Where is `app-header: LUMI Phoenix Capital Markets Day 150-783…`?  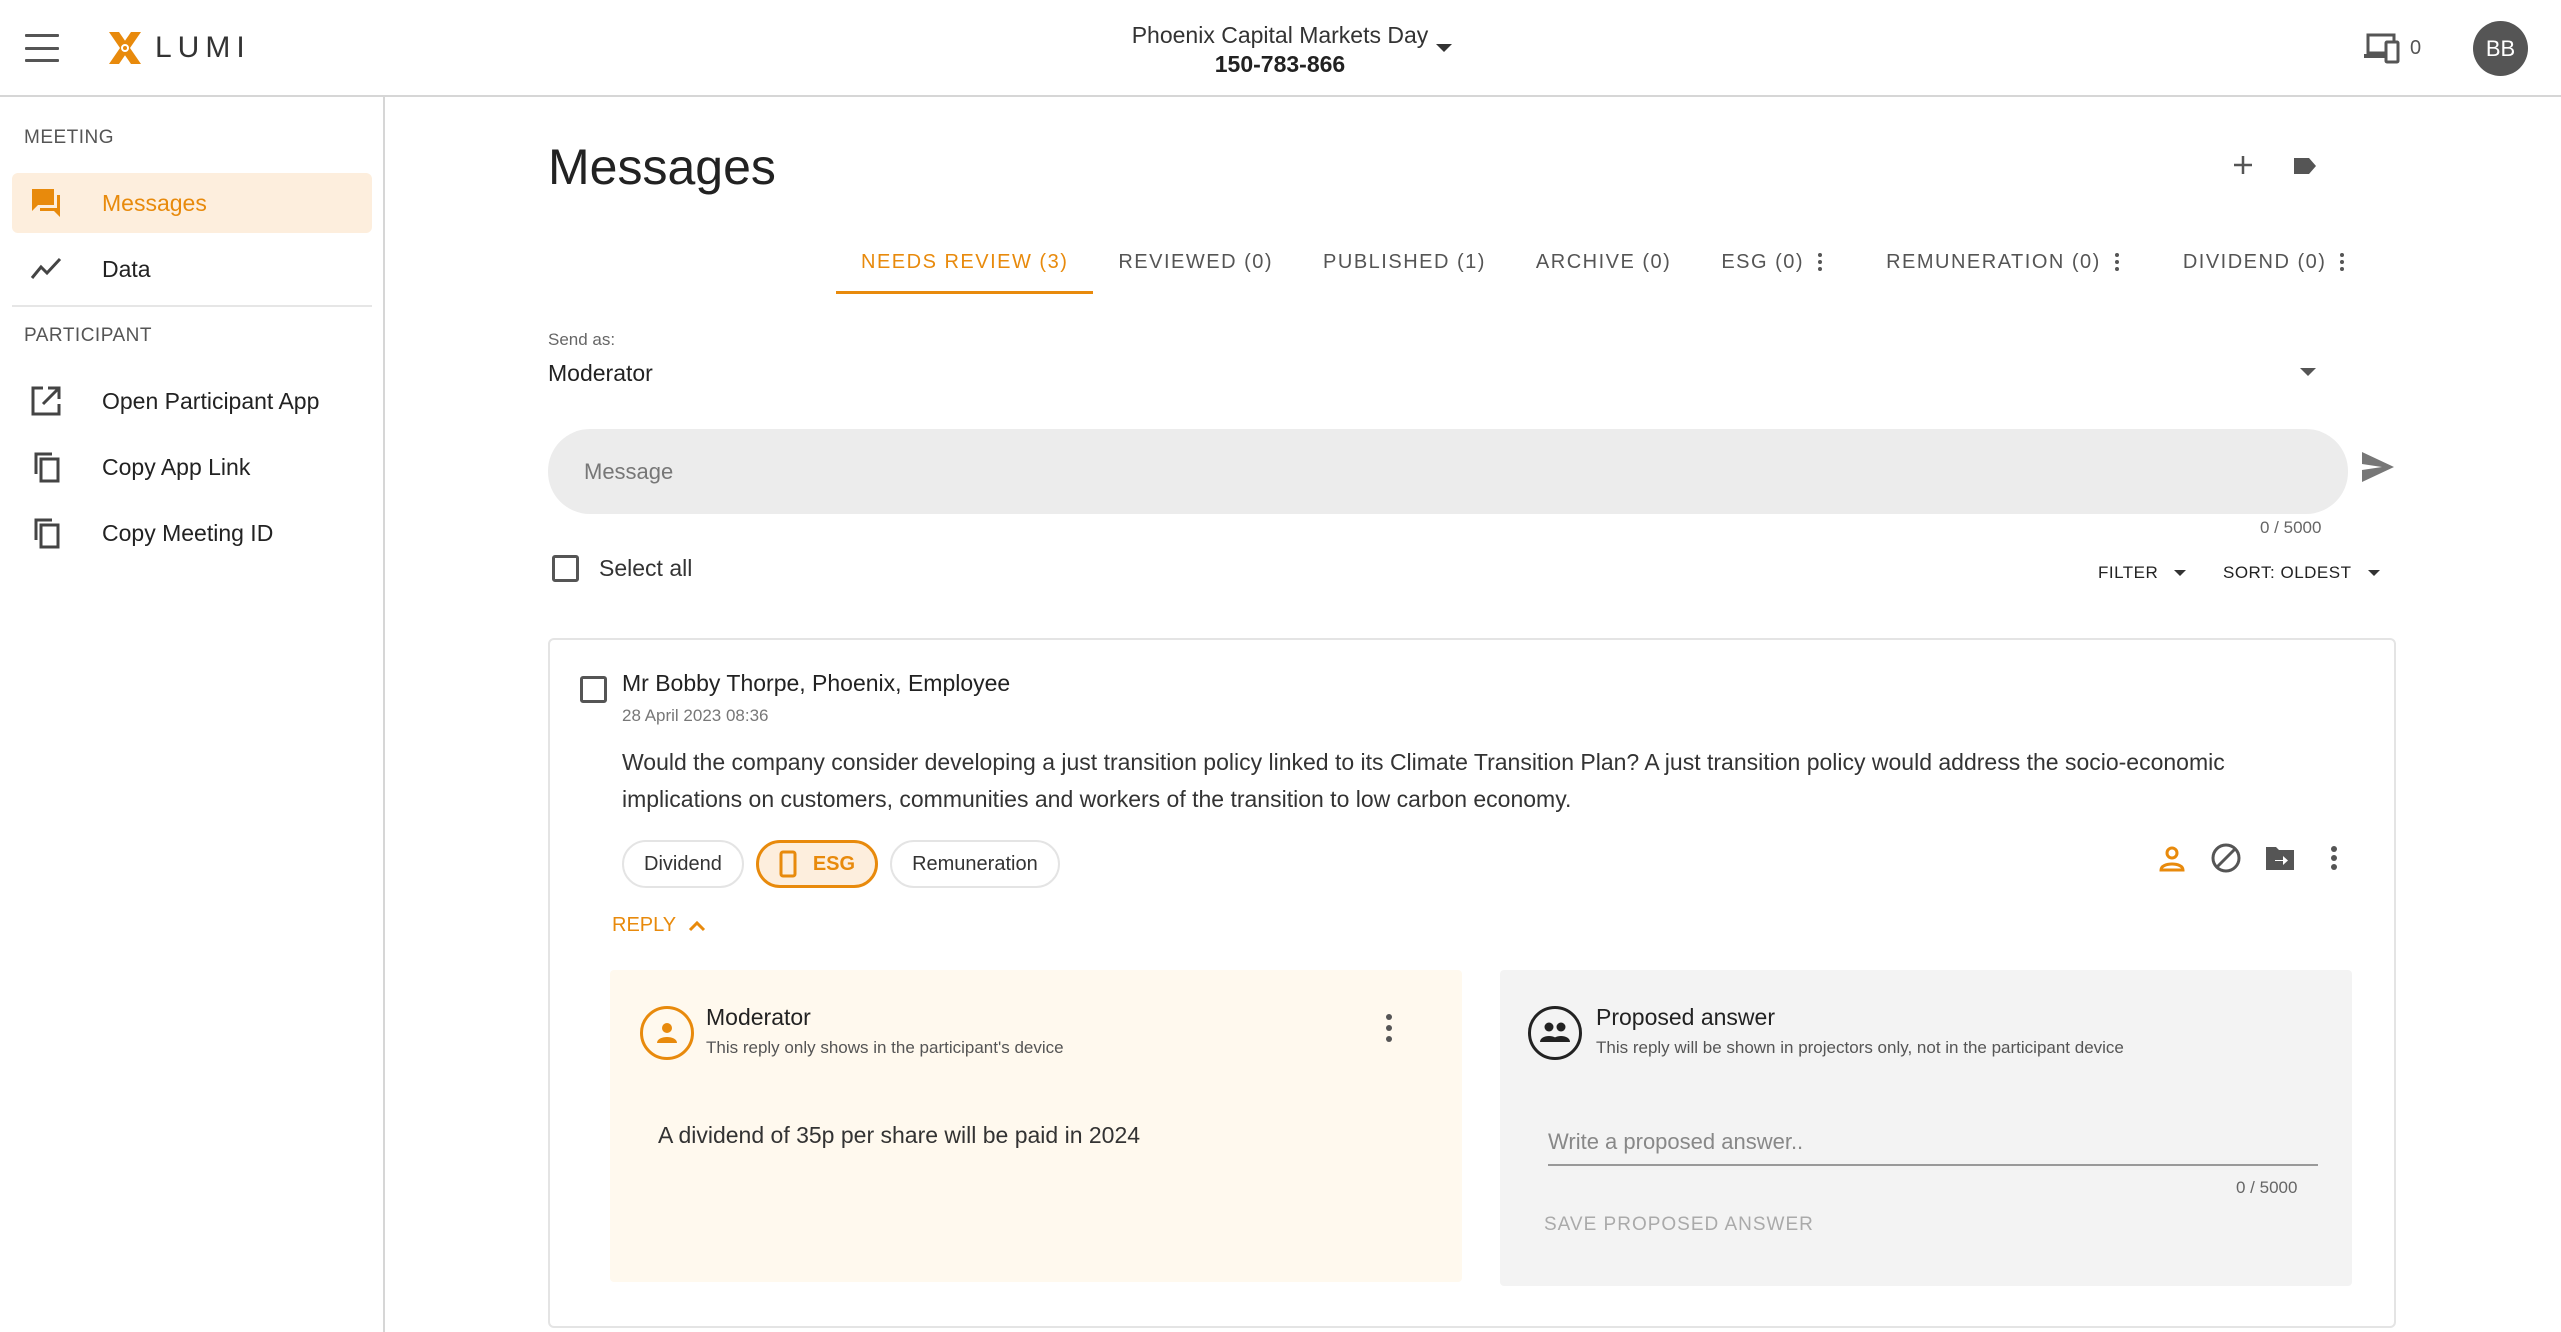
app-header: LUMI Phoenix Capital Markets Day 150-783… is located at coordinates (1280, 48).